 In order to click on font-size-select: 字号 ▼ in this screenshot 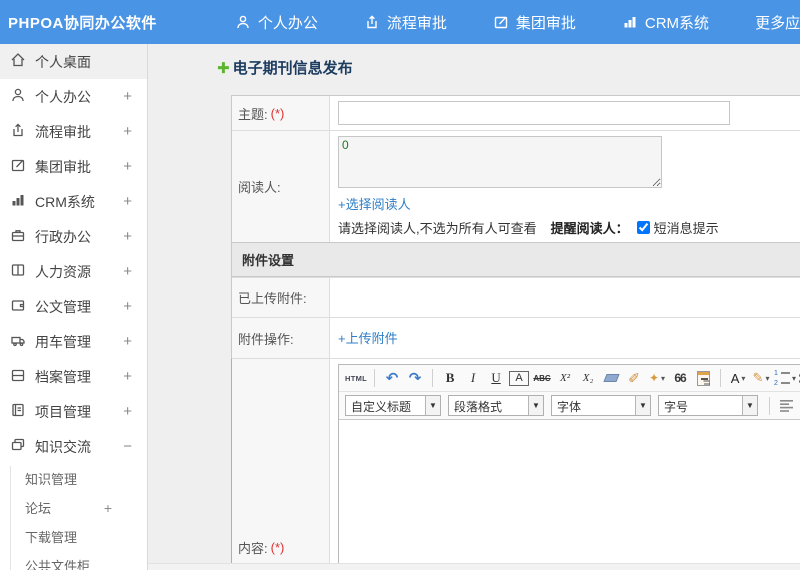, I will do `click(708, 405)`.